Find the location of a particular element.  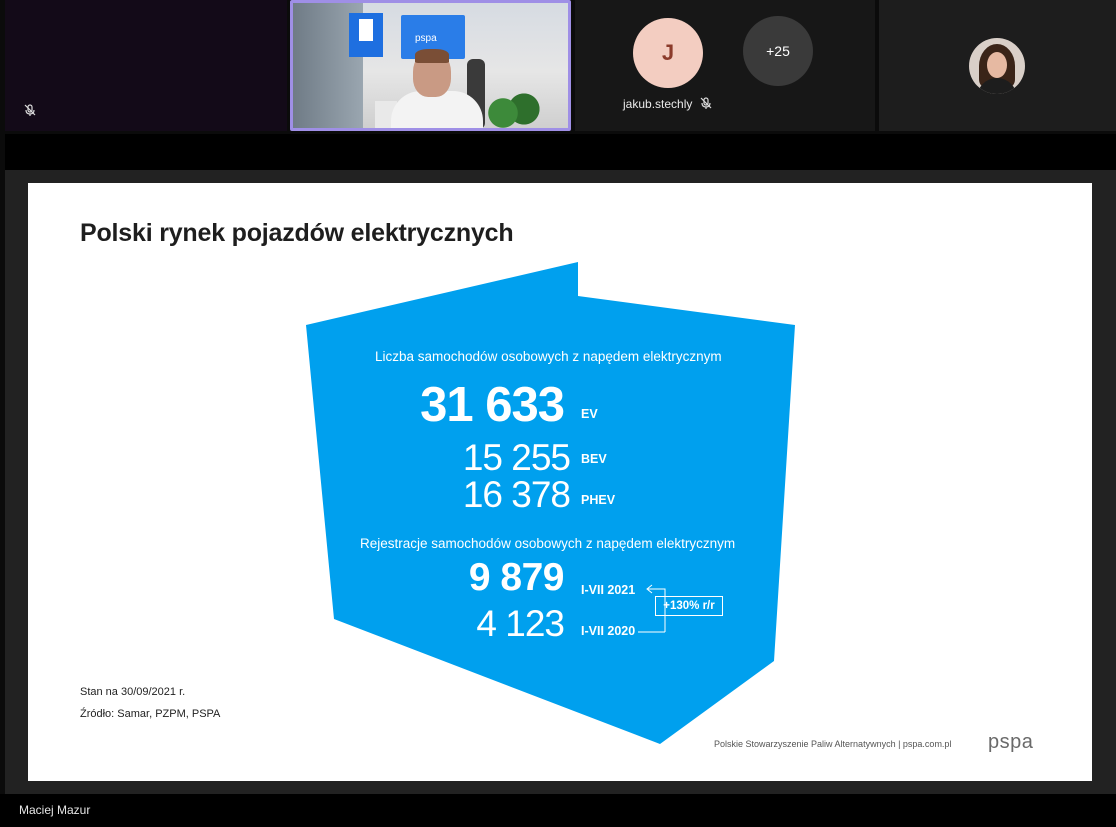

participant-tile-photo is located at coordinates (997, 65).